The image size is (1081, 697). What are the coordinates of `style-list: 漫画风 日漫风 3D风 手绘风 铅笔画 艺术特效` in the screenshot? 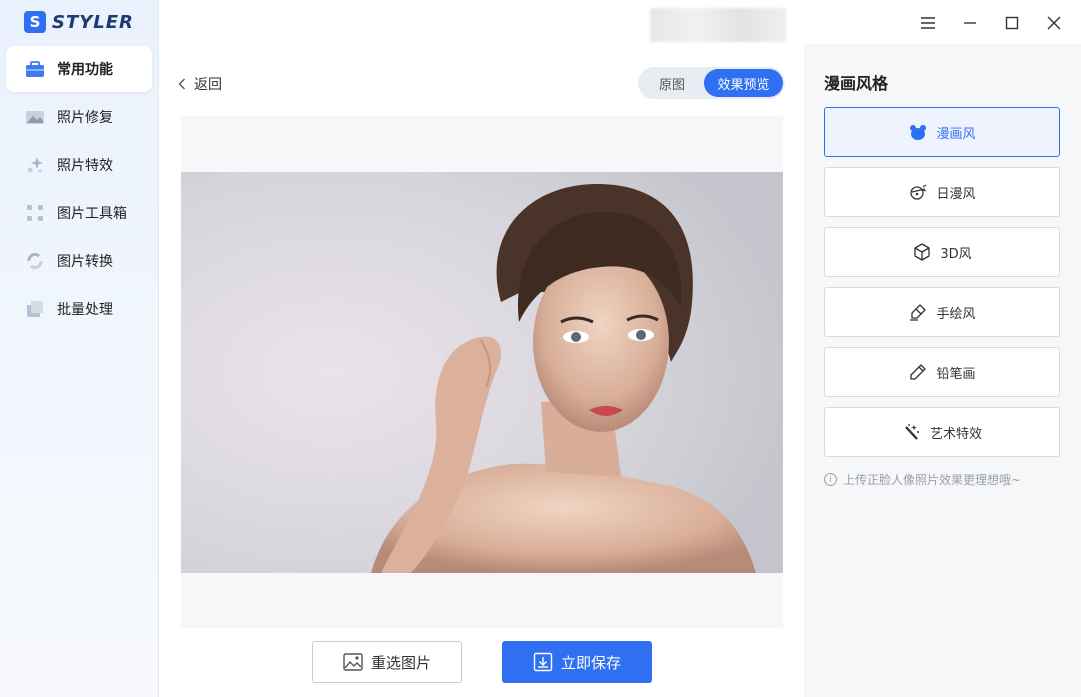 It's located at (942, 287).